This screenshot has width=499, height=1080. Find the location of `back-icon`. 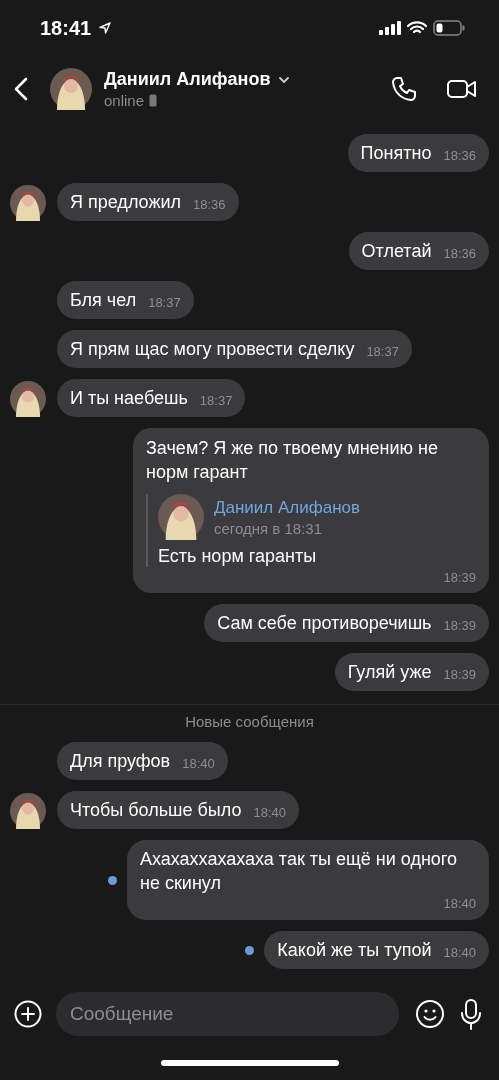

back-icon is located at coordinates (21, 89).